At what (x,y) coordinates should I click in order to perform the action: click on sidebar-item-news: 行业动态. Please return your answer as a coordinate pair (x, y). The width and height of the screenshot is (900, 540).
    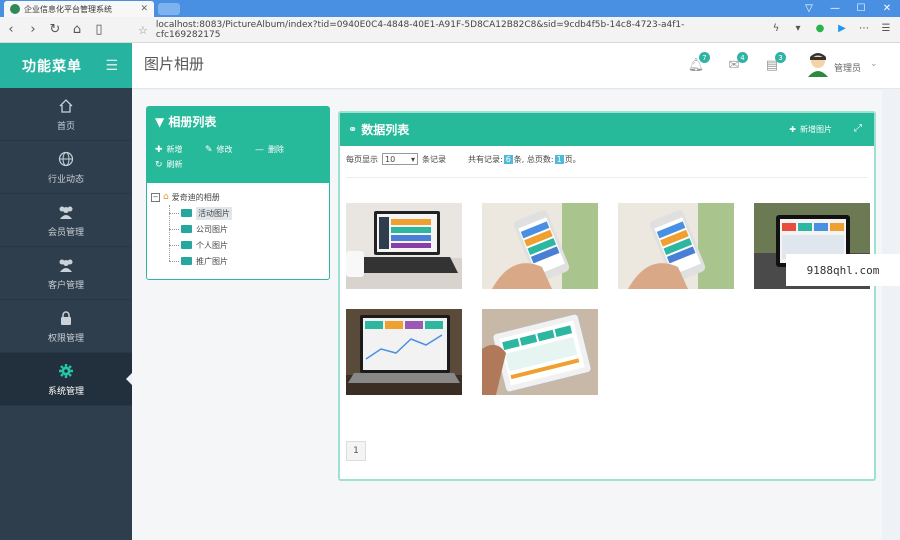
    Looking at the image, I should click on (66, 167).